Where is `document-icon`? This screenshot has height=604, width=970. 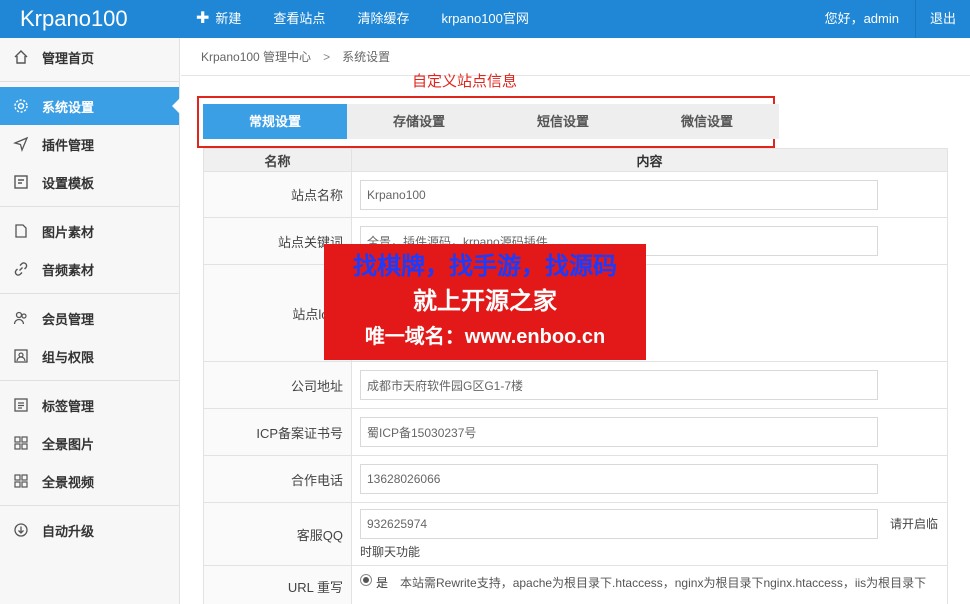 document-icon is located at coordinates (21, 231).